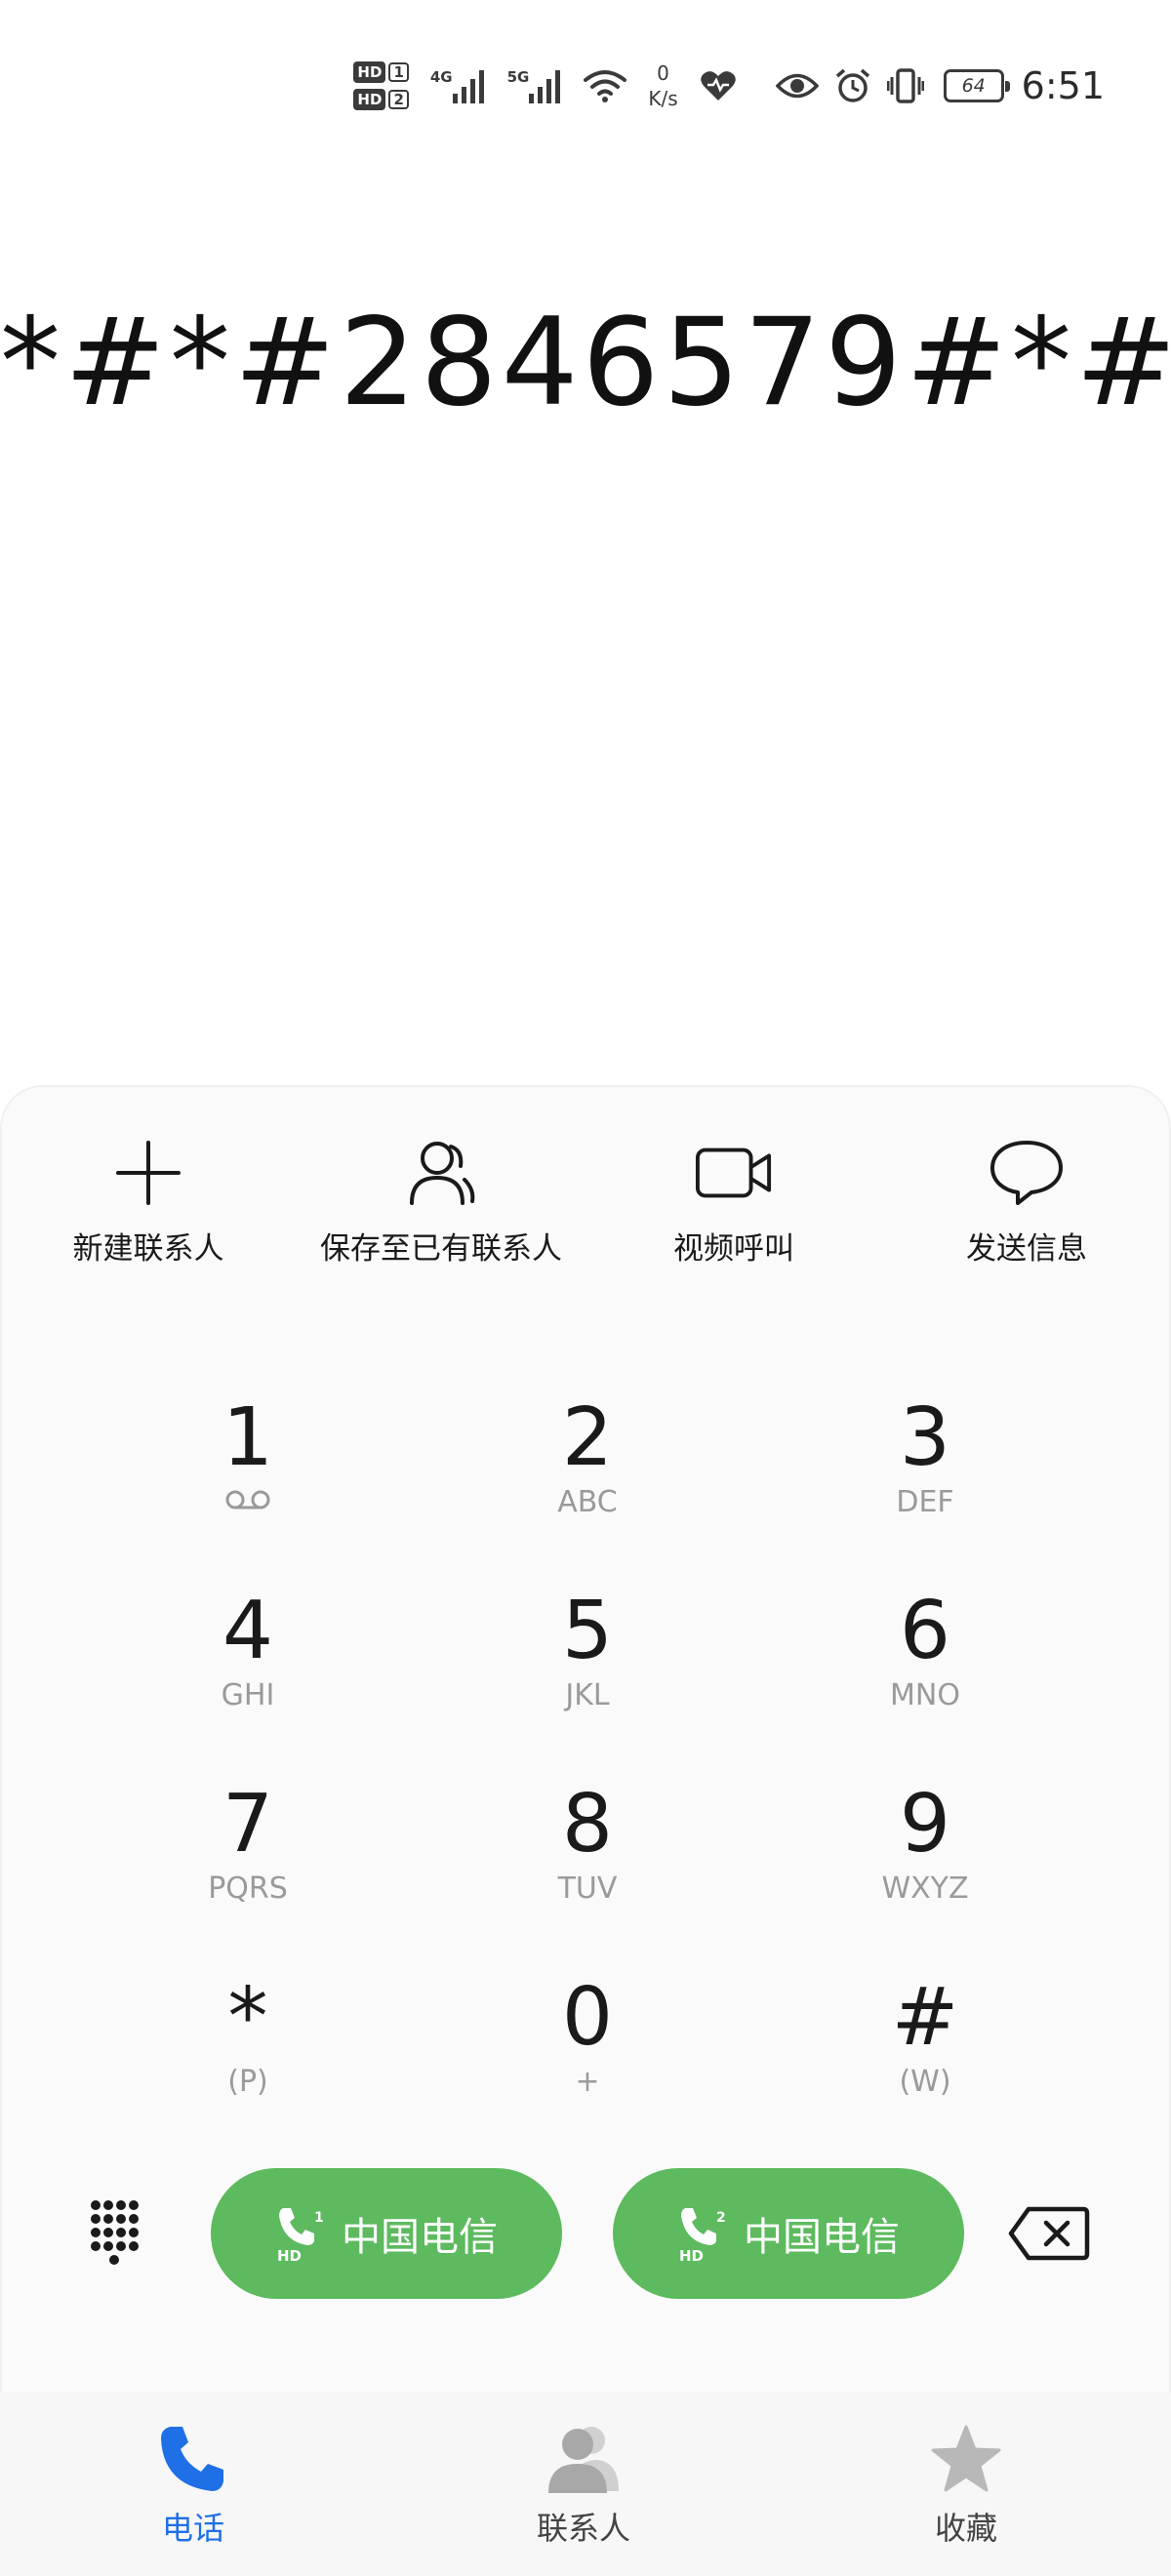 The height and width of the screenshot is (2576, 1171). Describe the element at coordinates (1063, 85) in the screenshot. I see `status-time: 6:51` at that location.